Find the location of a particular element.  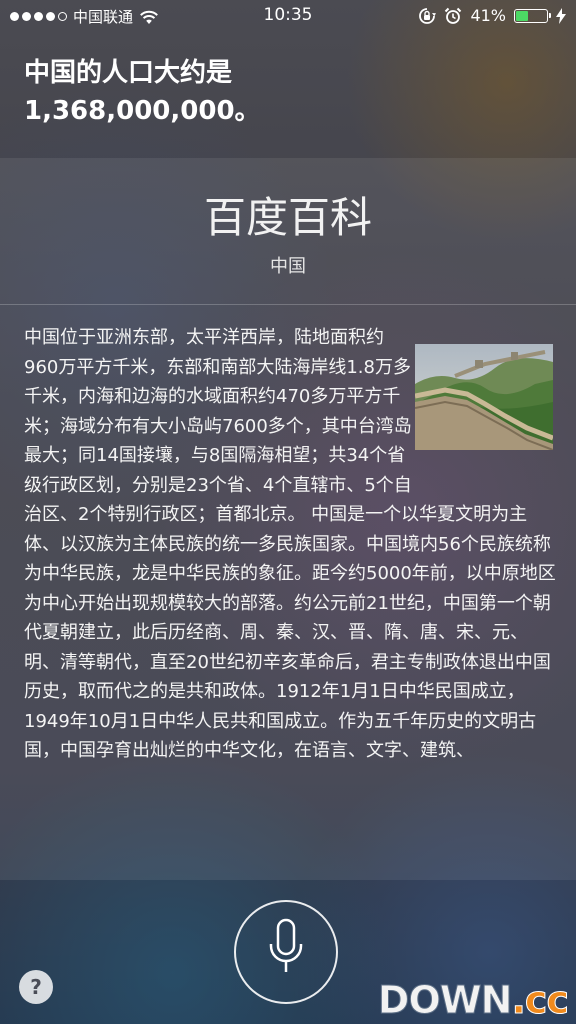

status-bar: 中国联通 10:35 41% is located at coordinates (288, 16).